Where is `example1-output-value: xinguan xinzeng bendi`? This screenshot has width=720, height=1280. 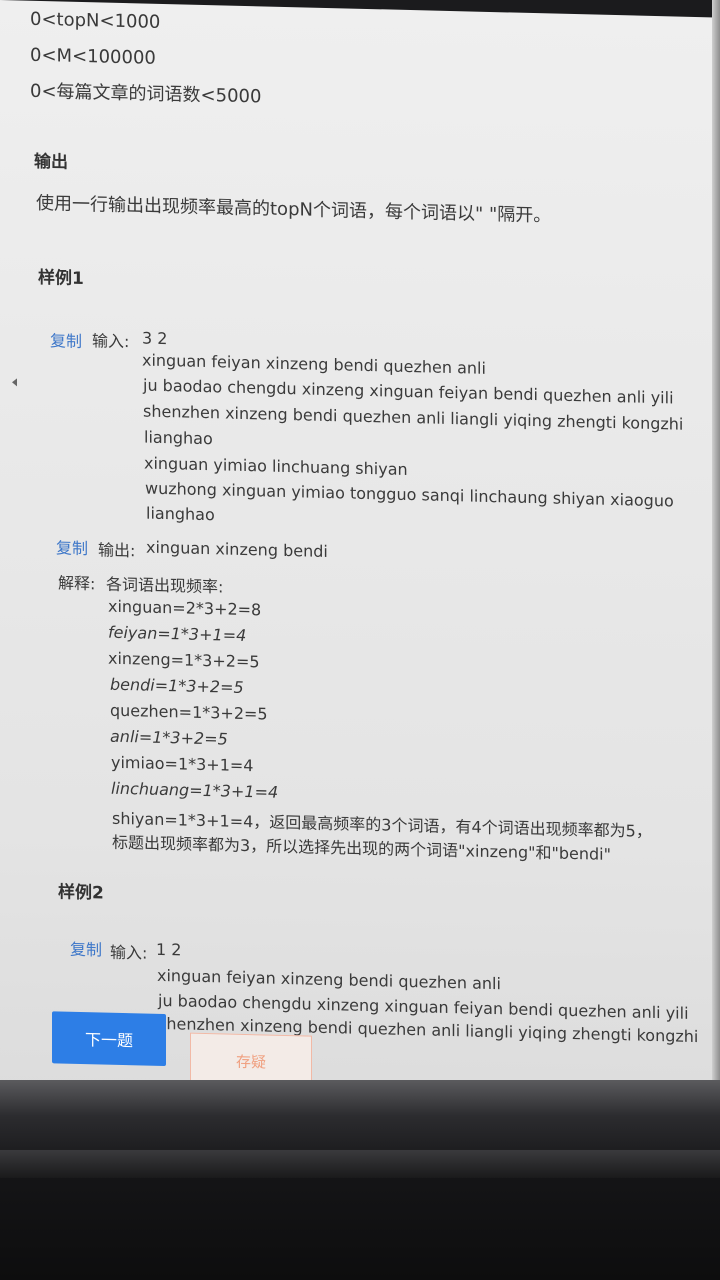 example1-output-value: xinguan xinzeng bendi is located at coordinates (237, 549).